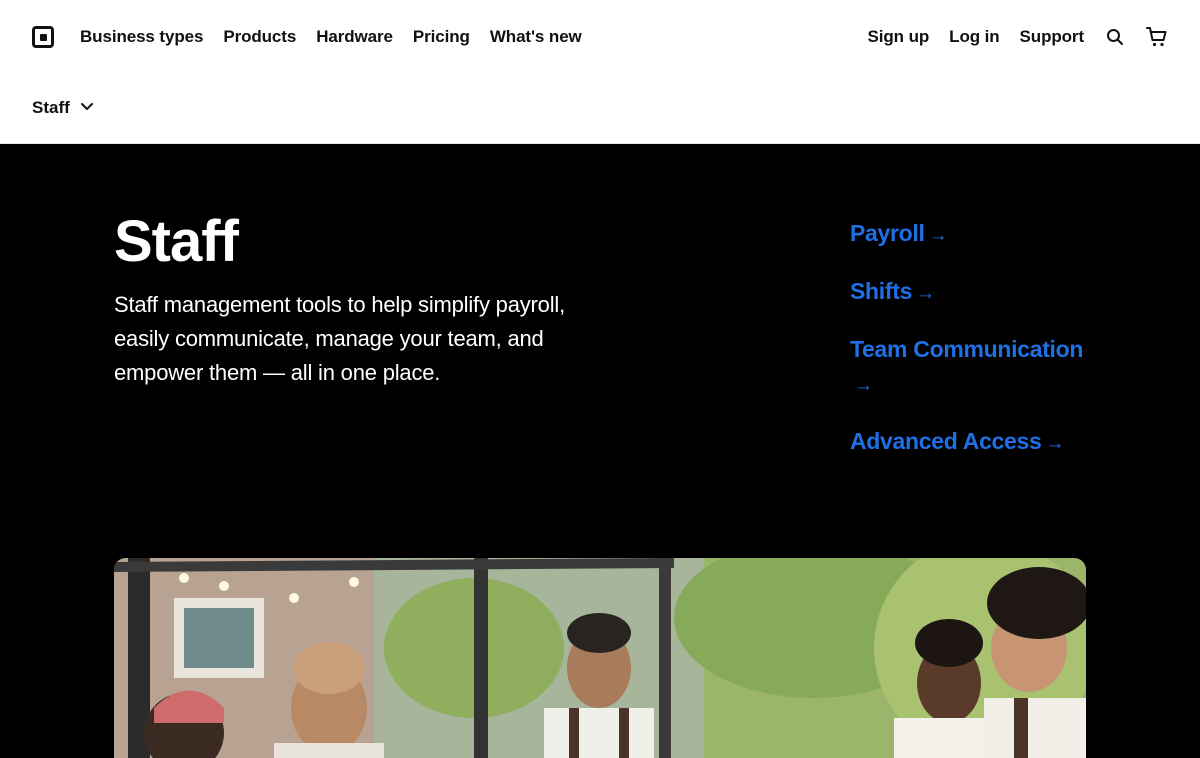 The width and height of the screenshot is (1200, 758). What do you see at coordinates (972, 367) in the screenshot?
I see `team-communication-link: Team Communication →` at bounding box center [972, 367].